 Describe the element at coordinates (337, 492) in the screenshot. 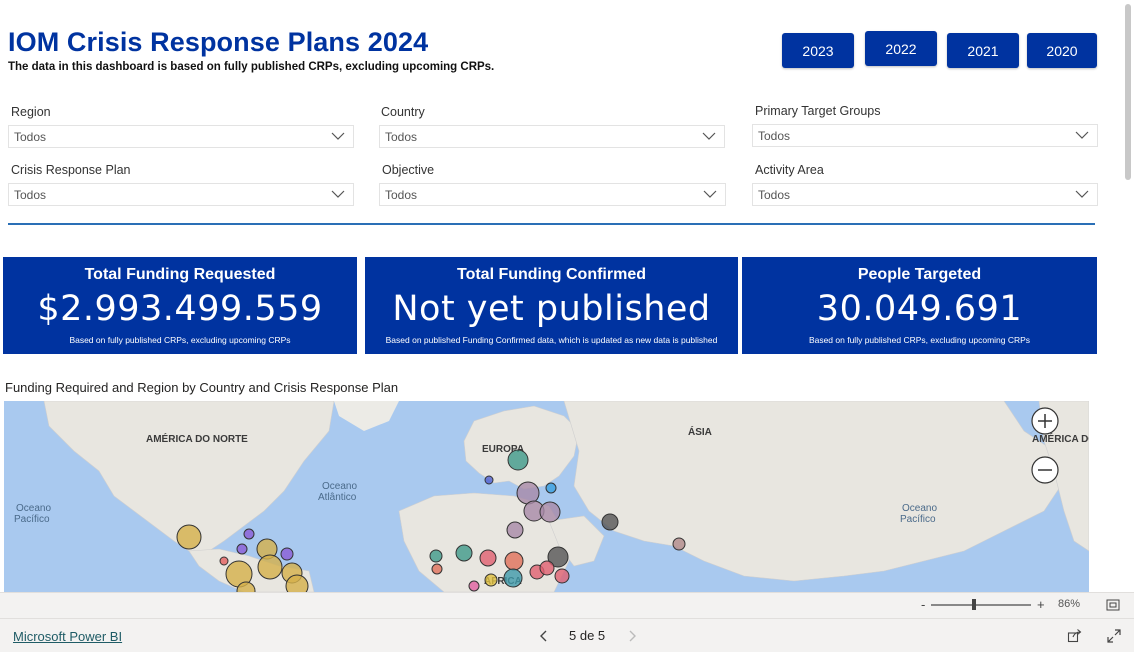

I see `label-ocean-atlantic: Oceano Atlântico` at that location.